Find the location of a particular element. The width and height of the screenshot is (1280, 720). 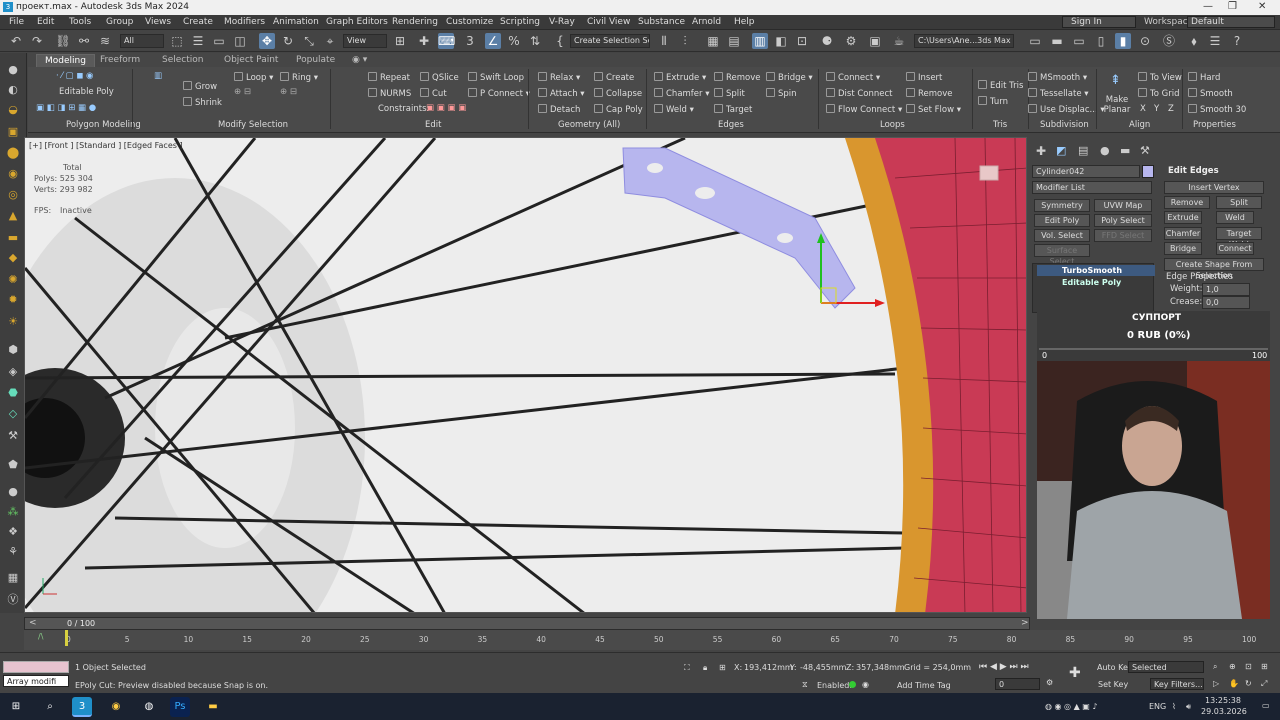

current-frame-field: 0 is located at coordinates (1017, 684).